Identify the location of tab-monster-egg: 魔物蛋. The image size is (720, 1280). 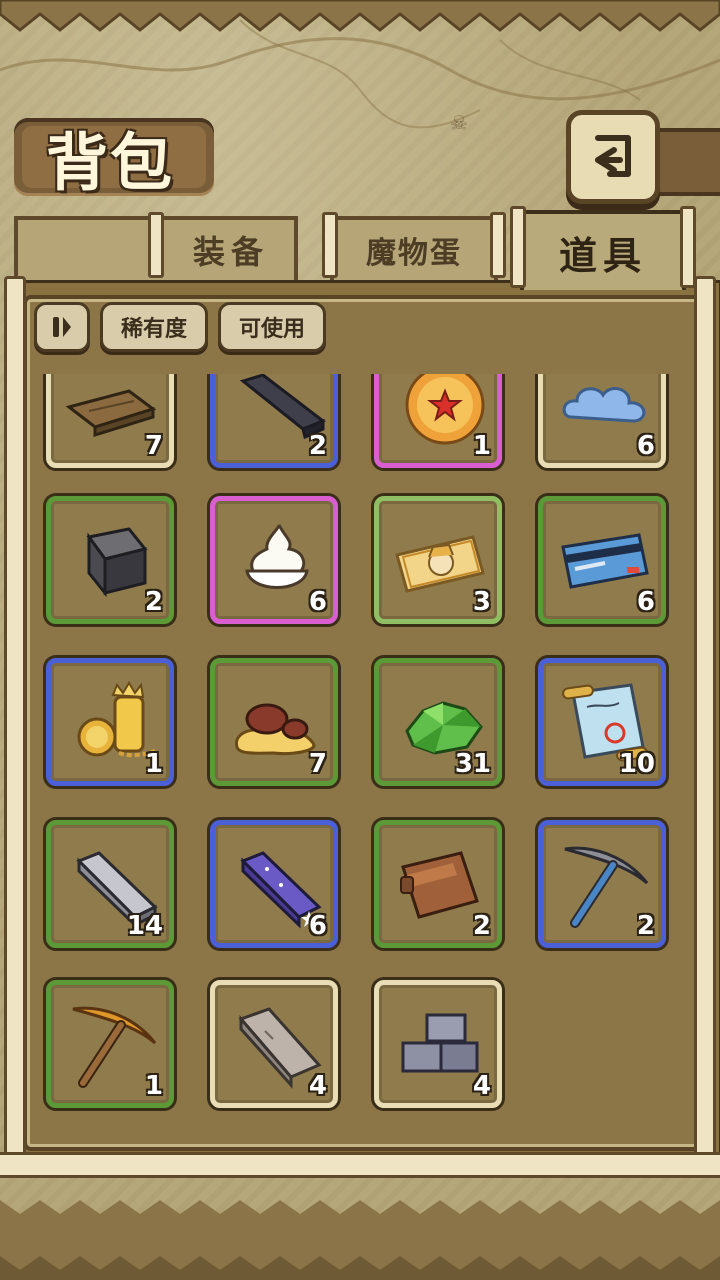
(414, 246).